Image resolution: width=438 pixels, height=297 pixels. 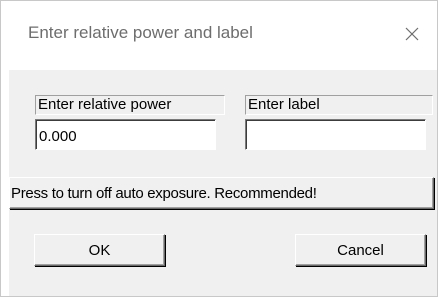 I want to click on close-icon, so click(x=412, y=34).